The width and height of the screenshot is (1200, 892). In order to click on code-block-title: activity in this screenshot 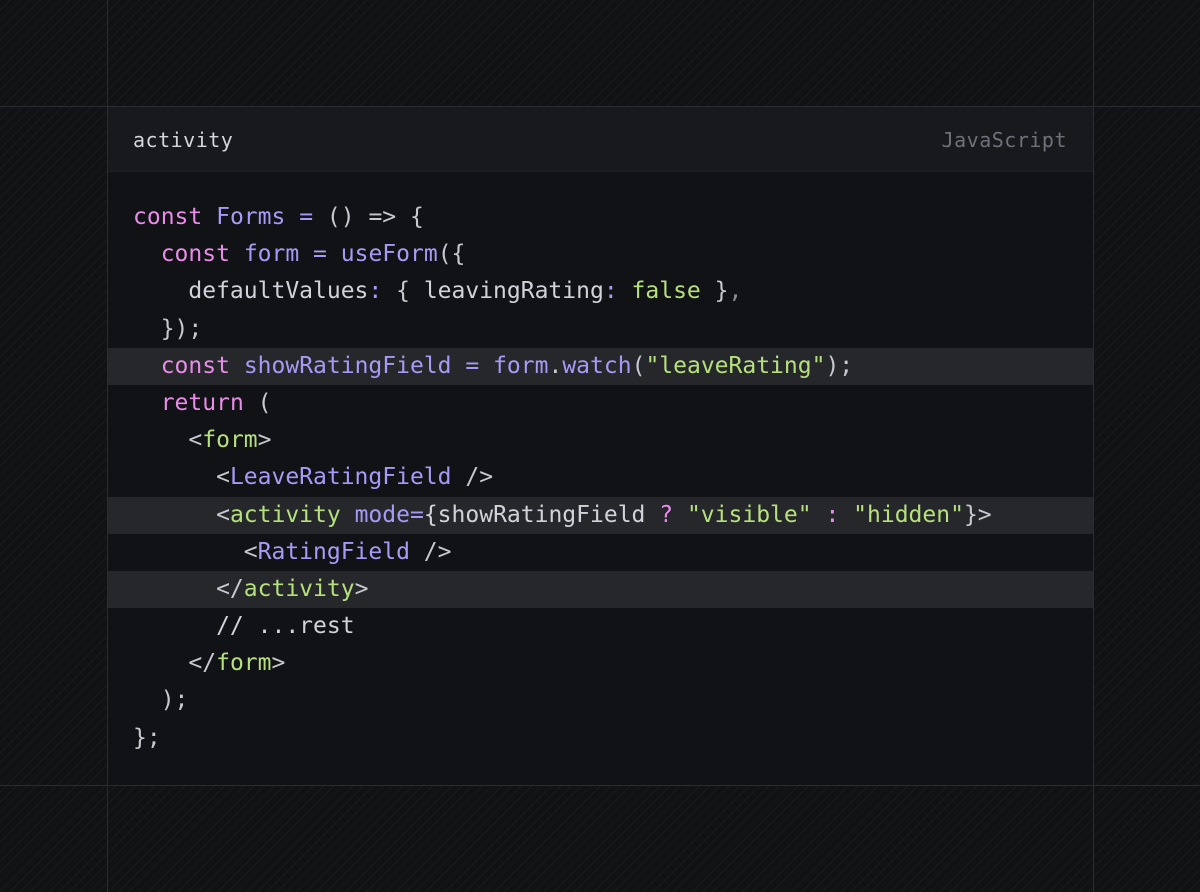, I will do `click(183, 140)`.